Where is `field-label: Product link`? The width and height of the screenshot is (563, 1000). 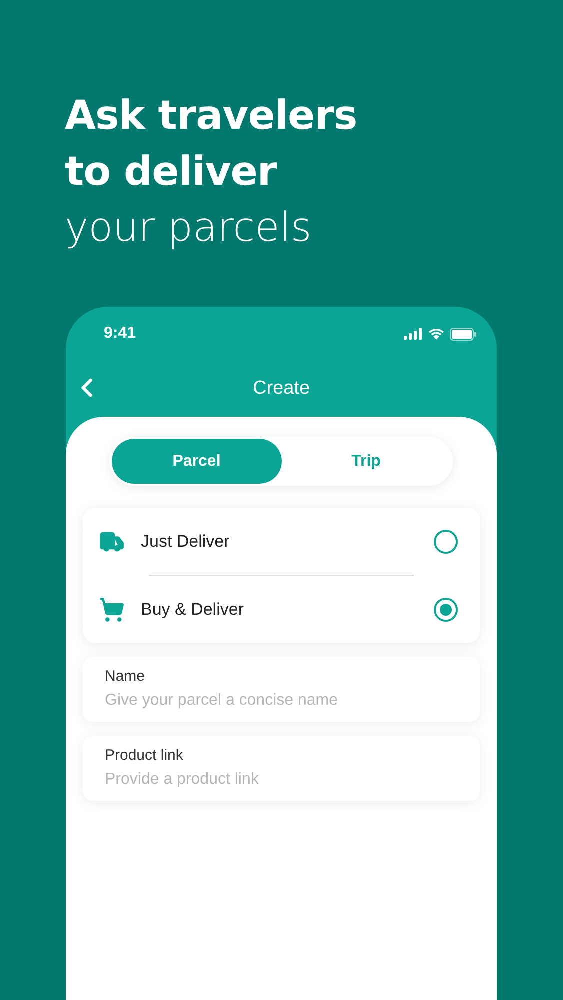
field-label: Product link is located at coordinates (144, 755).